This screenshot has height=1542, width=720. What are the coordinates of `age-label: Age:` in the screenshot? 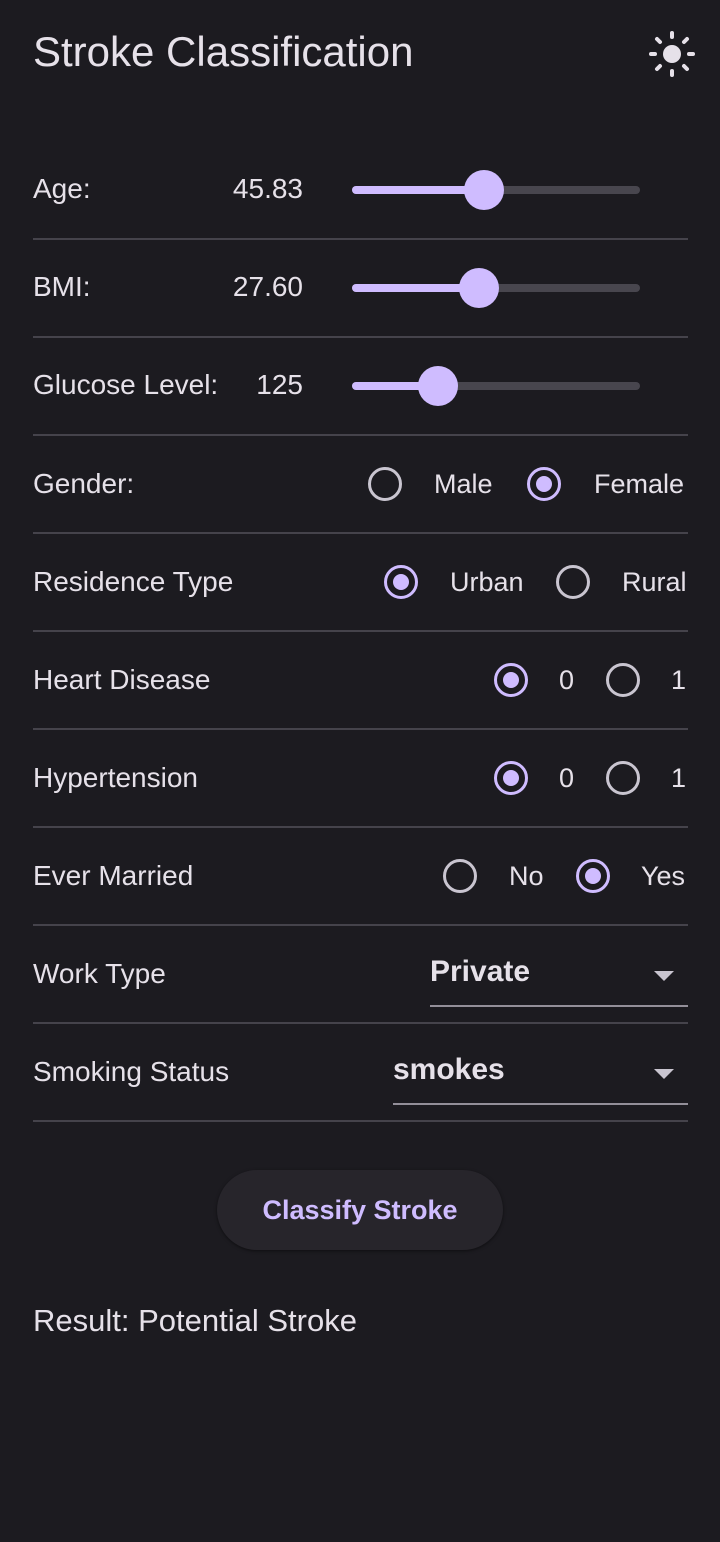 It's located at (62, 188).